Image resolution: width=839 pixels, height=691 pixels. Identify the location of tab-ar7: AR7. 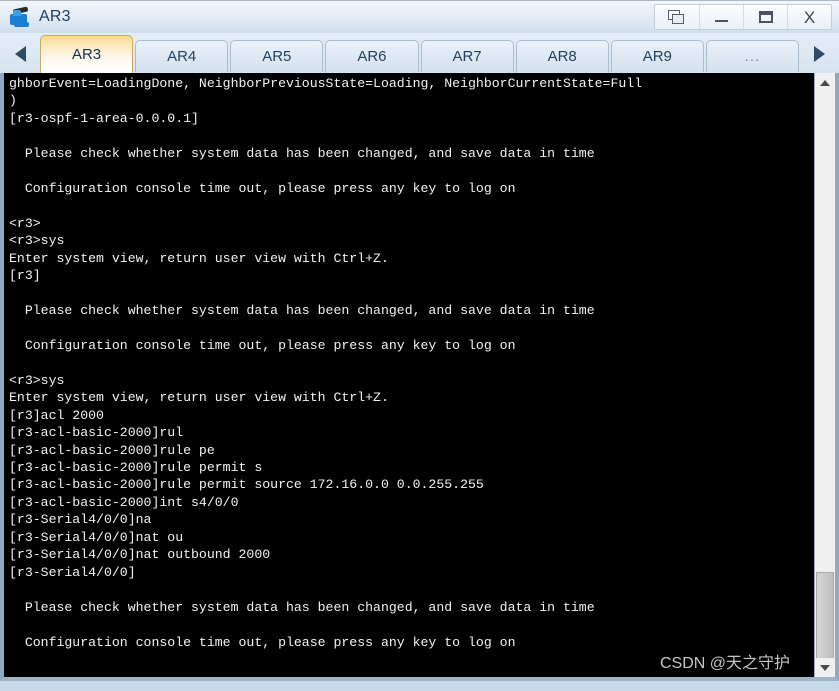
(467, 56).